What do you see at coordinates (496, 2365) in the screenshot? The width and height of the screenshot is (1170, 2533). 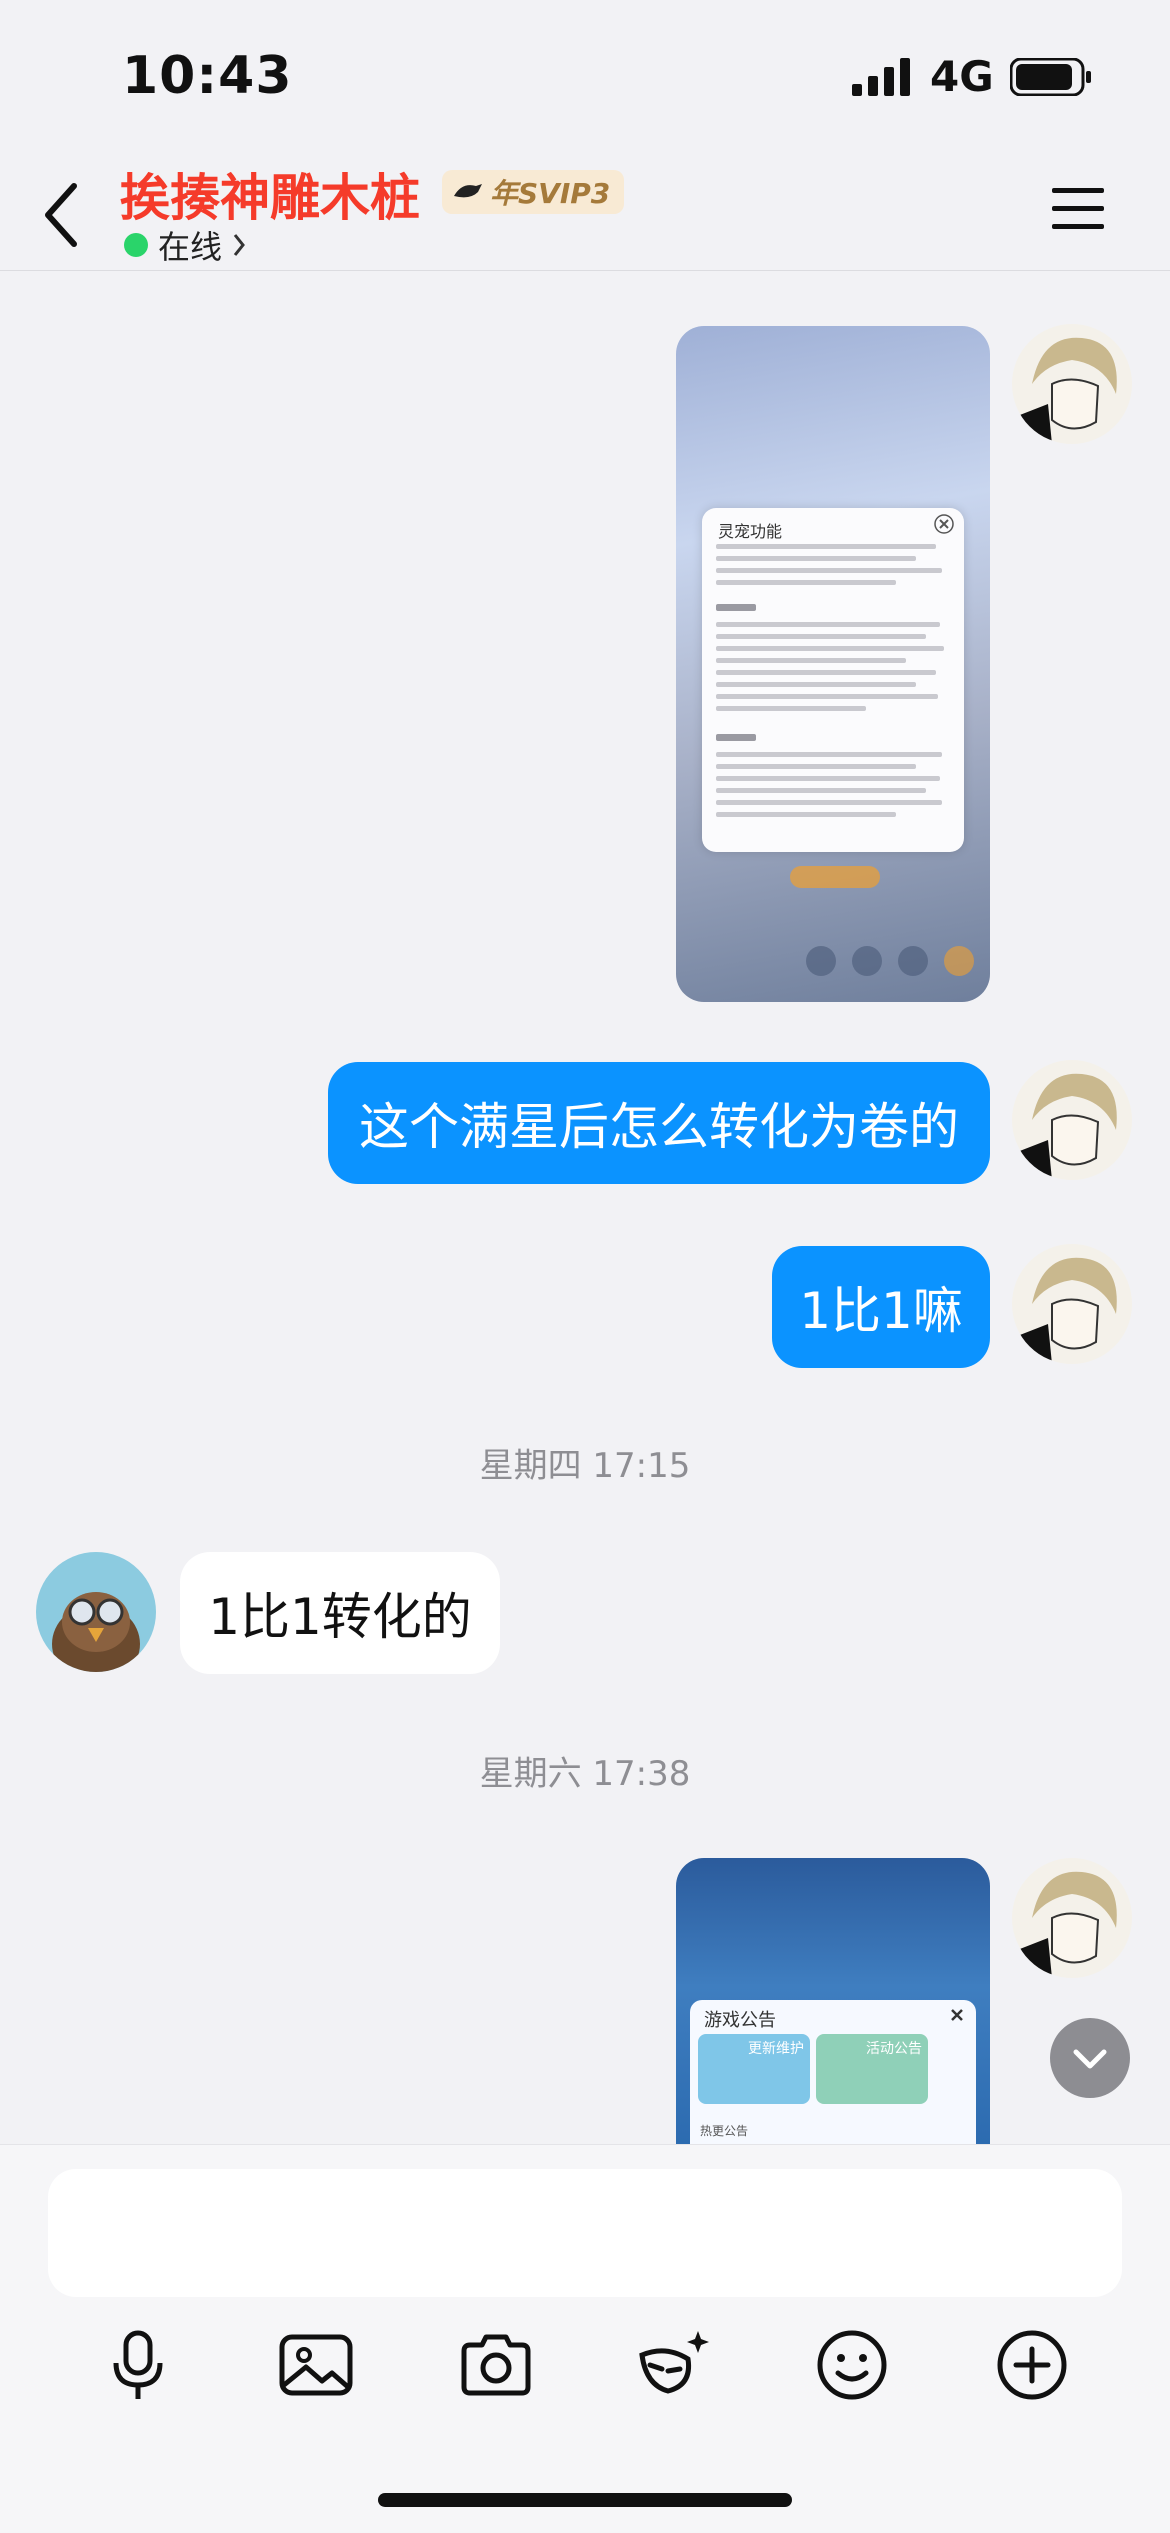 I see `camera-icon` at bounding box center [496, 2365].